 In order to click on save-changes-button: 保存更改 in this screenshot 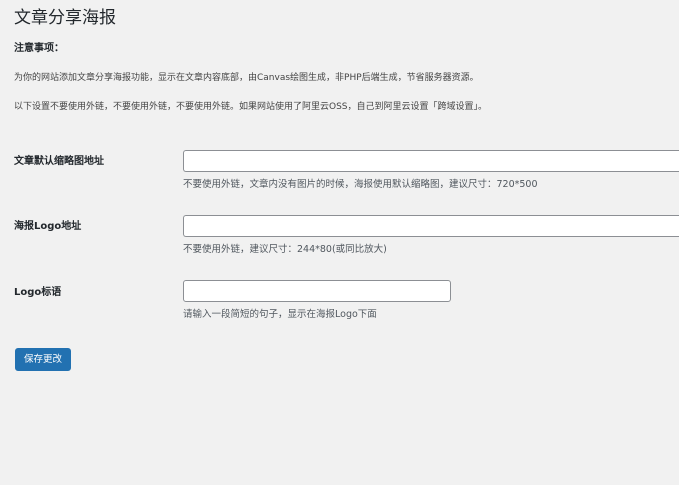, I will do `click(43, 359)`.